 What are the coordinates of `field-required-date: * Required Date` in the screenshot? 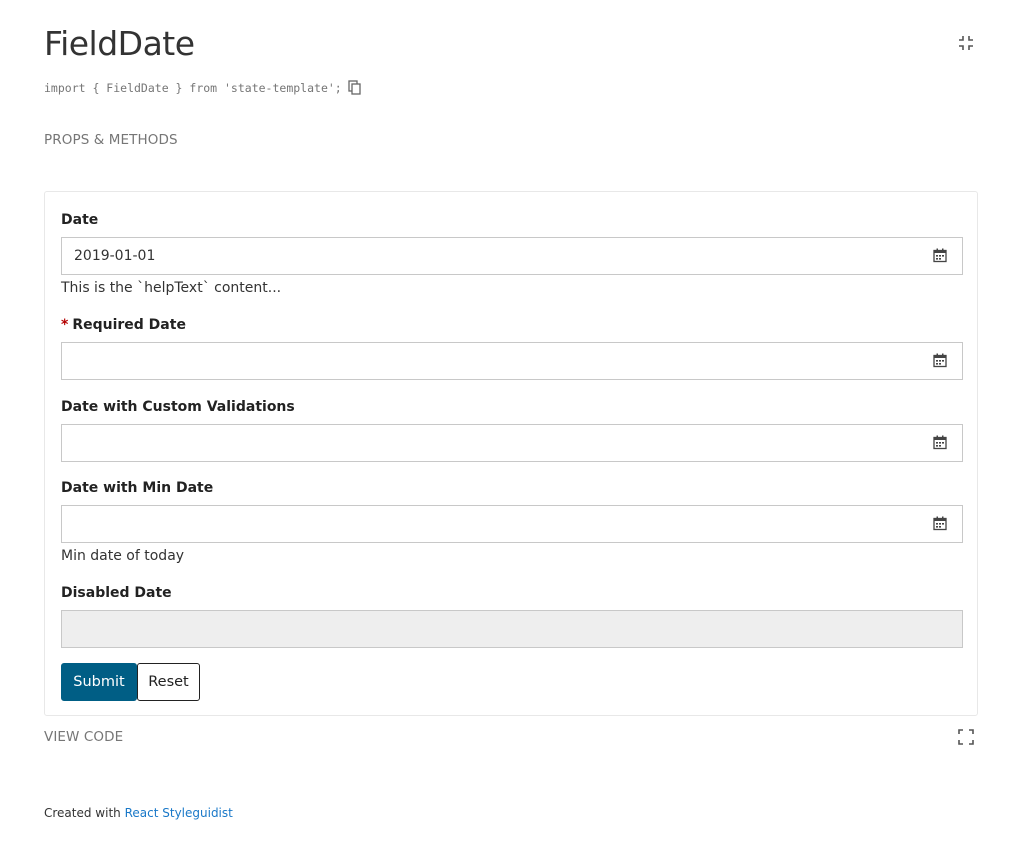 It's located at (512, 348).